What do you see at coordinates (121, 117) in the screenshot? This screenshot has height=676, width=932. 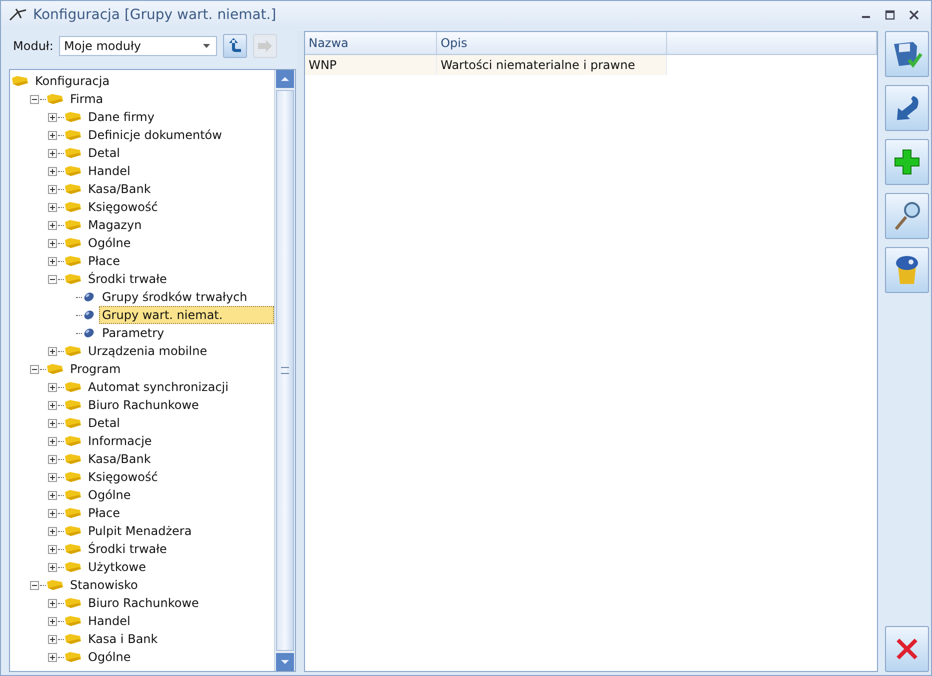 I see `tree-item: Dane firmy` at bounding box center [121, 117].